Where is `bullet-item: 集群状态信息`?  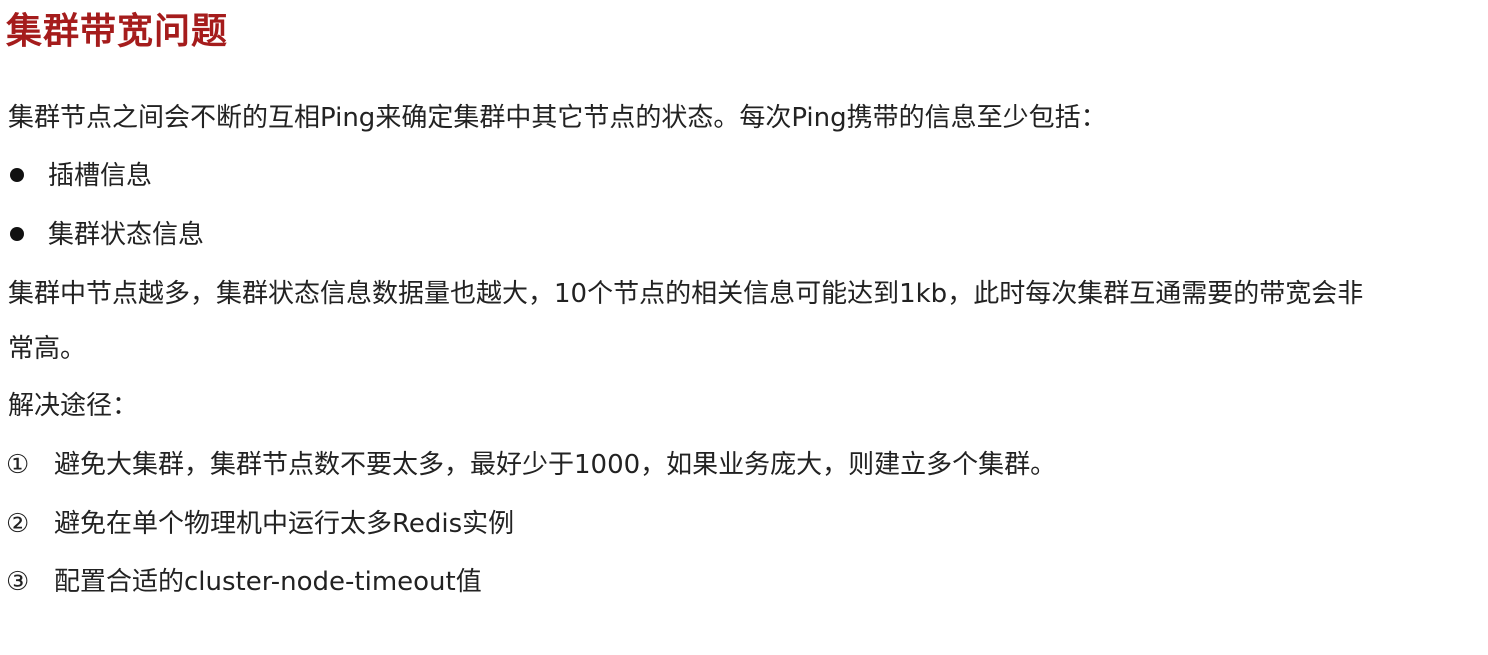 bullet-item: 集群状态信息 is located at coordinates (107, 235).